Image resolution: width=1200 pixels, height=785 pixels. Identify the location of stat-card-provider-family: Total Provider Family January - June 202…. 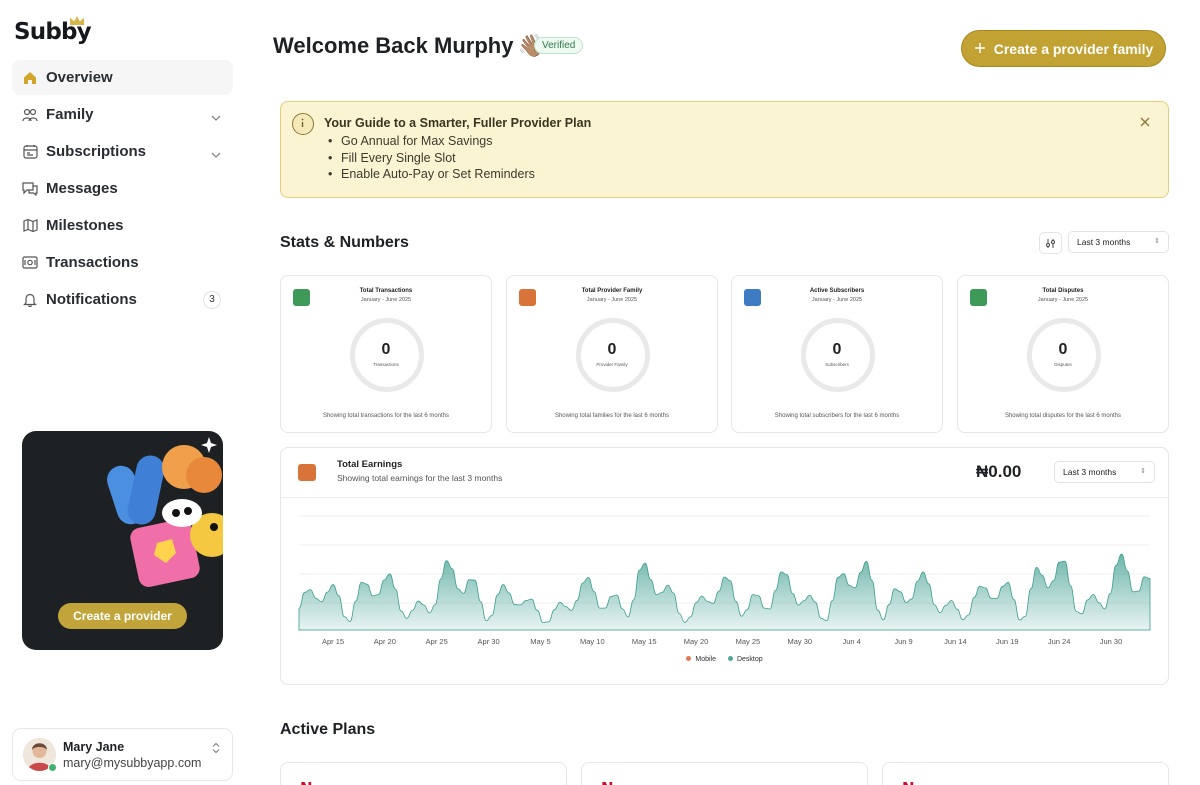
(612, 354).